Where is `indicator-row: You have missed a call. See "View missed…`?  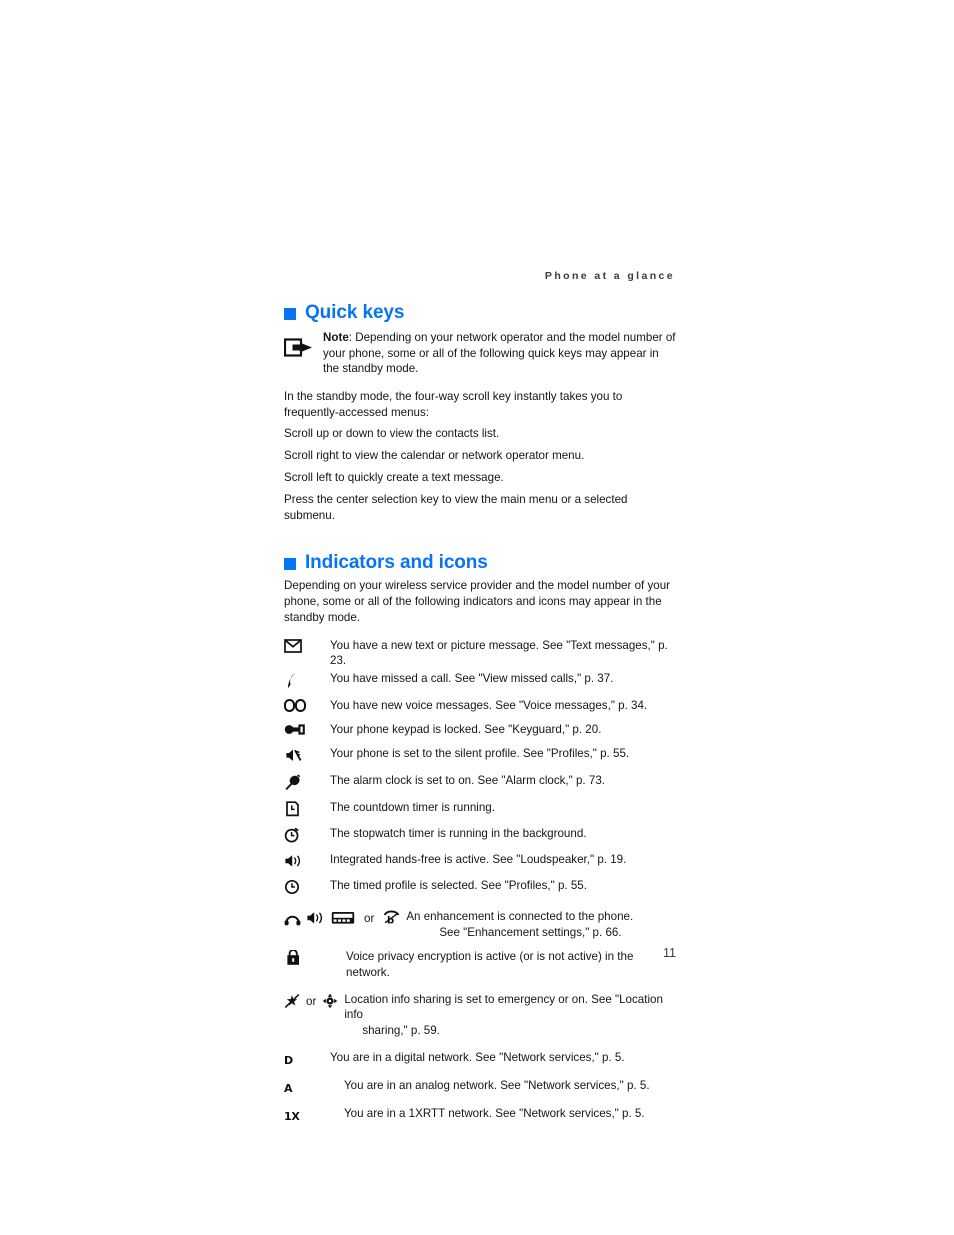
indicator-row: You have missed a call. See "View missed… is located at coordinates (480, 680).